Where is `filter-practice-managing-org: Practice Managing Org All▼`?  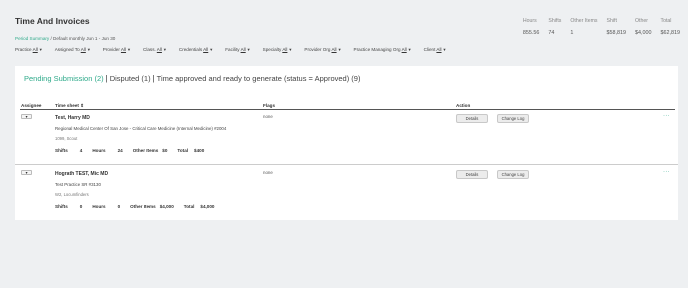 filter-practice-managing-org: Practice Managing Org All▼ is located at coordinates (383, 49).